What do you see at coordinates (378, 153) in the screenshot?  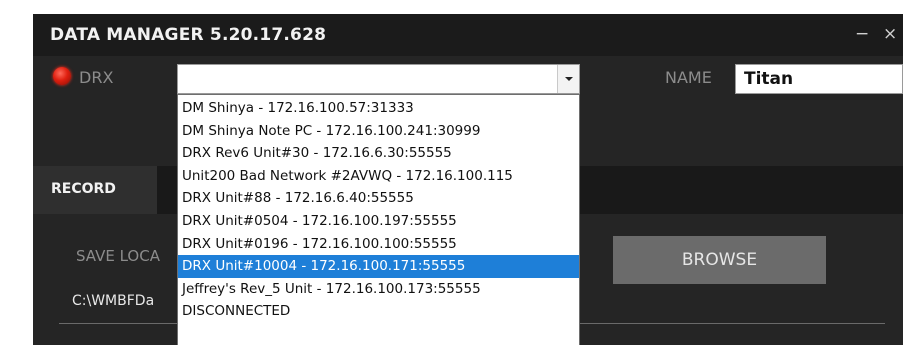 I see `dropdown-option: DRX Rev6 Unit#30 - 172.16.6.30:55555` at bounding box center [378, 153].